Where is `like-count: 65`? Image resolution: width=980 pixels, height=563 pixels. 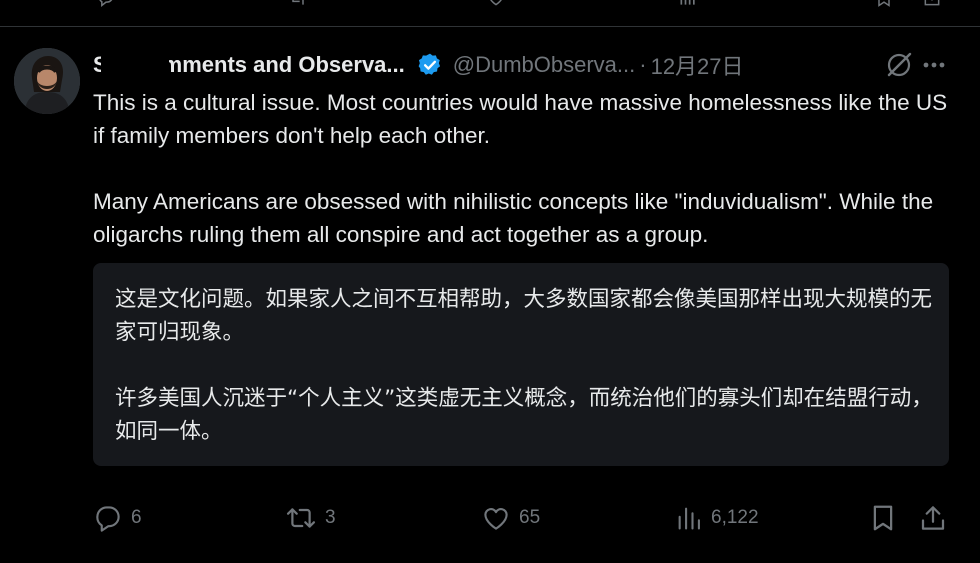
like-count: 65 is located at coordinates (530, 517).